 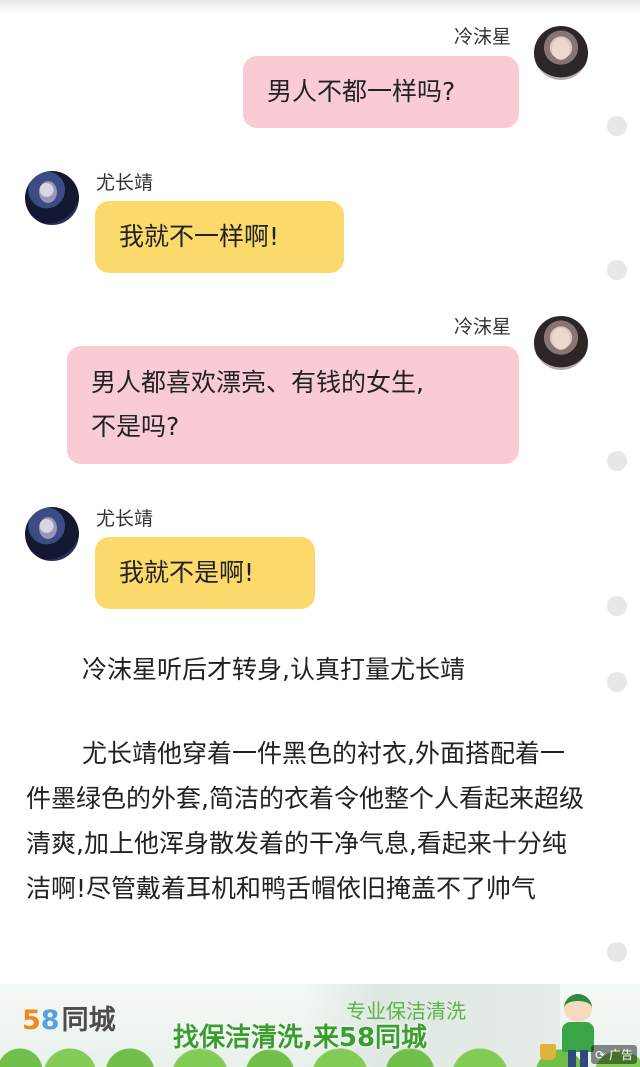 I want to click on ad-logo: 58同城, so click(x=69, y=1017).